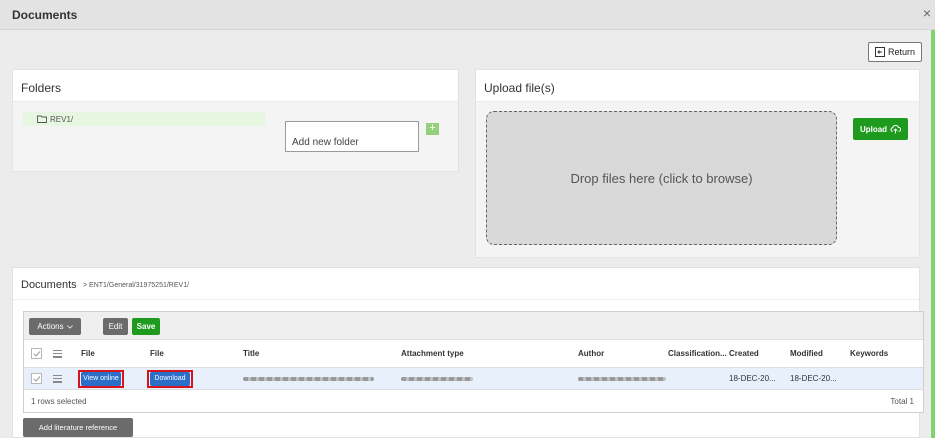 The width and height of the screenshot is (935, 438). What do you see at coordinates (466, 284) in the screenshot?
I see `documents-header: Documents > ENT1/General/31975251/REV1/` at bounding box center [466, 284].